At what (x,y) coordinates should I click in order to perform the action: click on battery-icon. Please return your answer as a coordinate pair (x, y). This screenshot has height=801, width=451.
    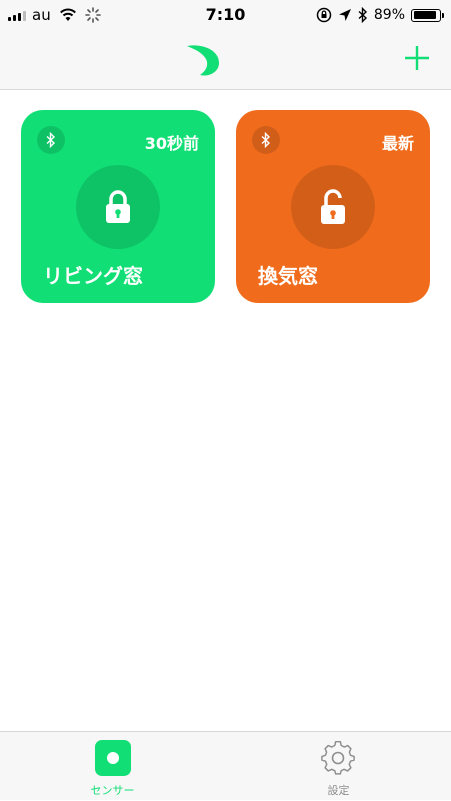
    Looking at the image, I should click on (427, 15).